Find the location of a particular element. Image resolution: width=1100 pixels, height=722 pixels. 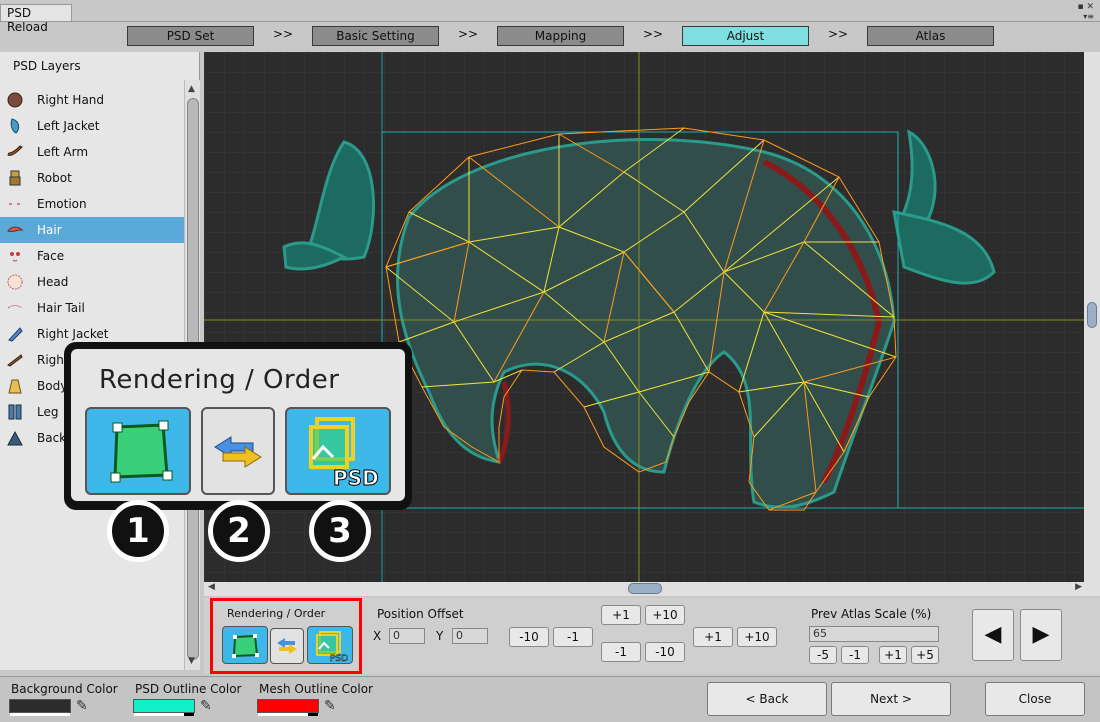

psd-overlay-icon: PSD is located at coordinates (344, 454).